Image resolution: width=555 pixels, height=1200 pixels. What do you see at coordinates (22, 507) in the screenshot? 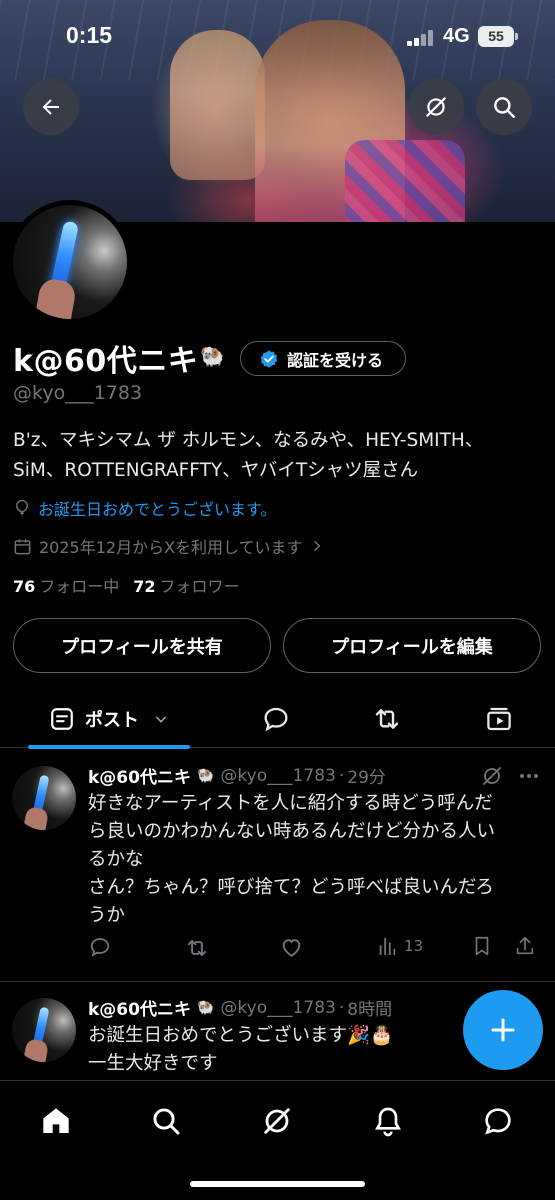
I see `balloon-icon` at bounding box center [22, 507].